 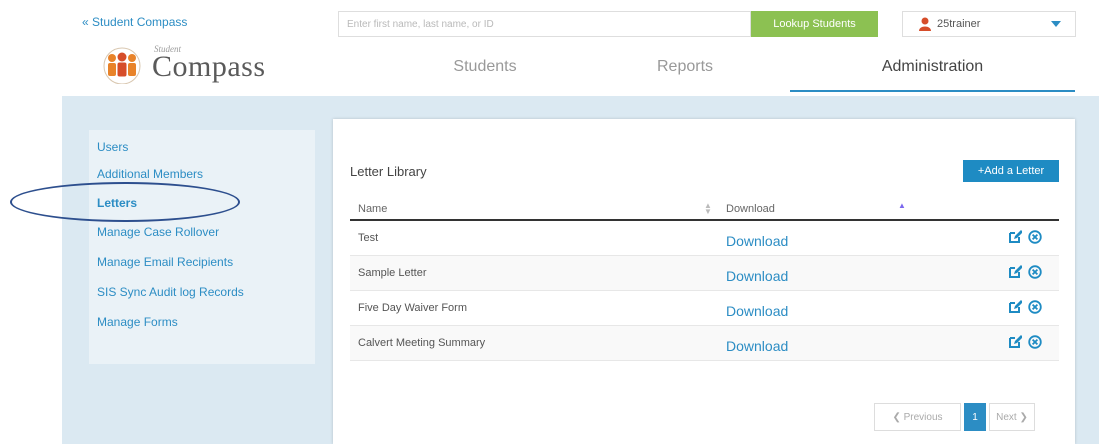 I want to click on logo-people-icon, so click(x=122, y=65).